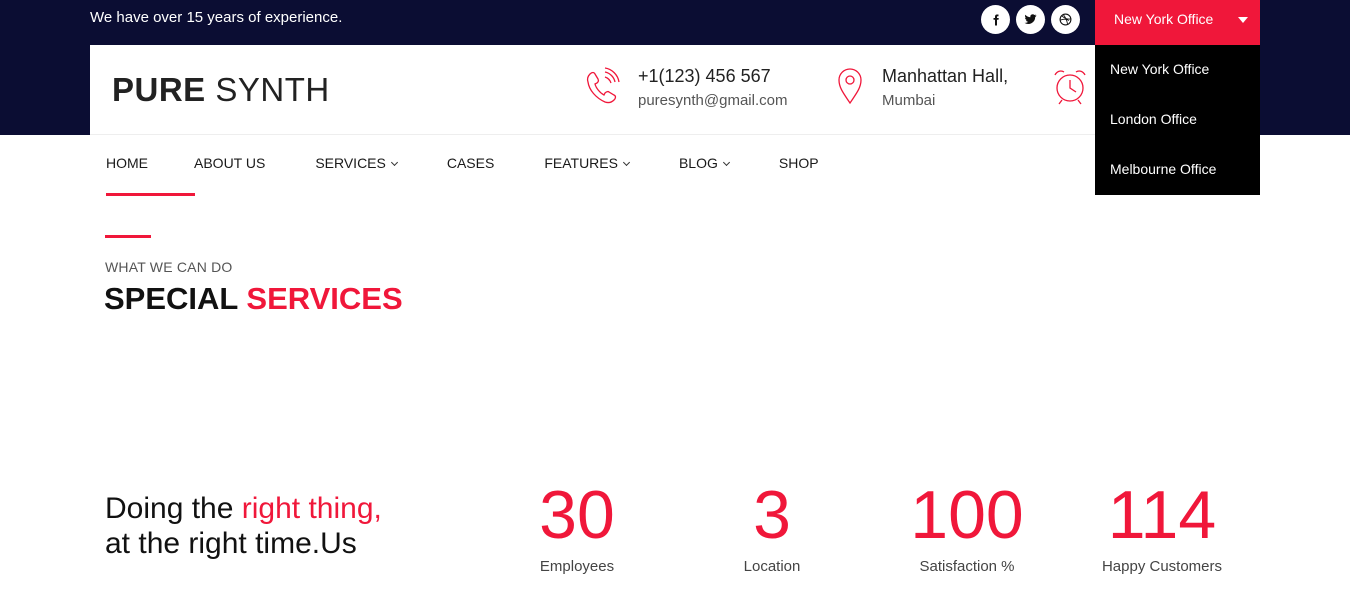  I want to click on email-address: puresynth@gmail.com, so click(712, 100).